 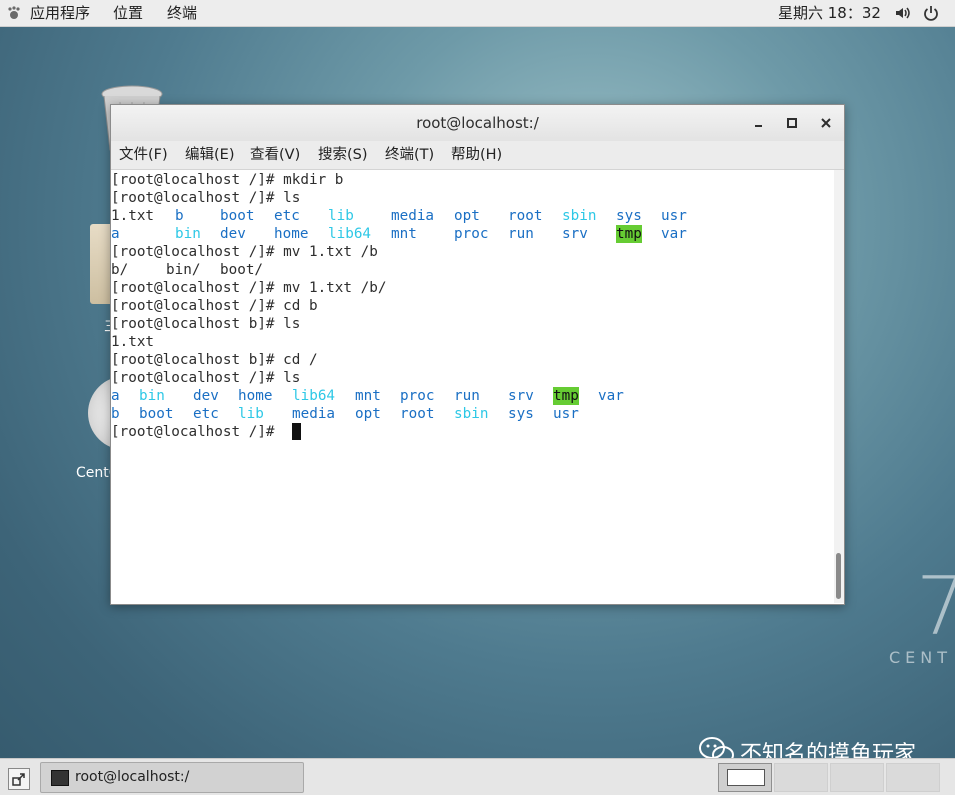 What do you see at coordinates (214, 306) in the screenshot?
I see `terminal-text: [root@localhost /]# cd b` at bounding box center [214, 306].